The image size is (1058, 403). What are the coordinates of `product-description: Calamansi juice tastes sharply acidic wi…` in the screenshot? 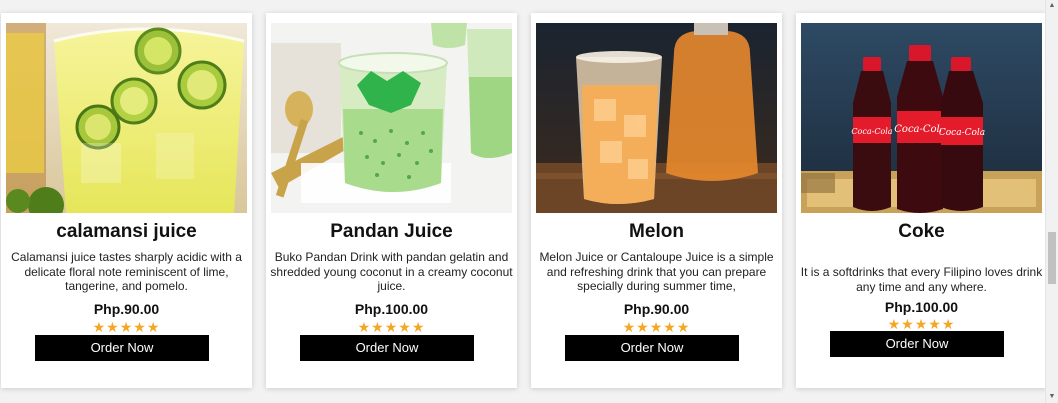 It's located at (126, 271).